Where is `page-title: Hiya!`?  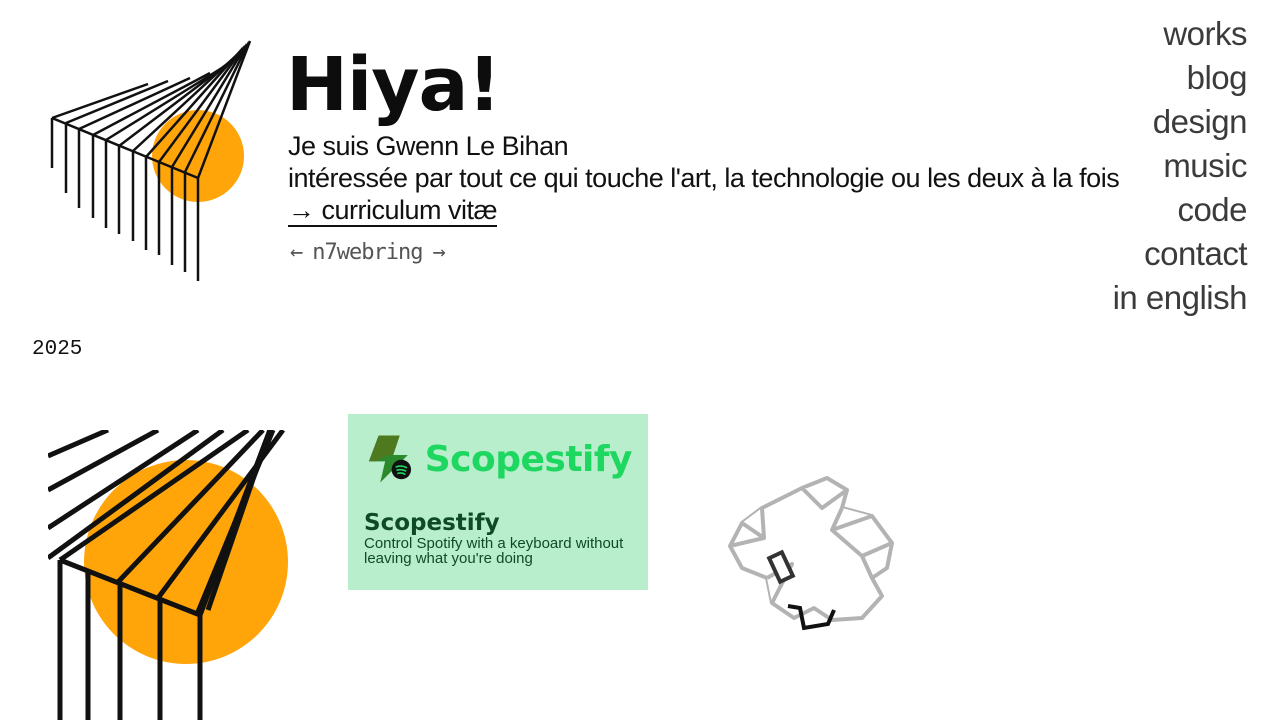
page-title: Hiya! is located at coordinates (393, 85).